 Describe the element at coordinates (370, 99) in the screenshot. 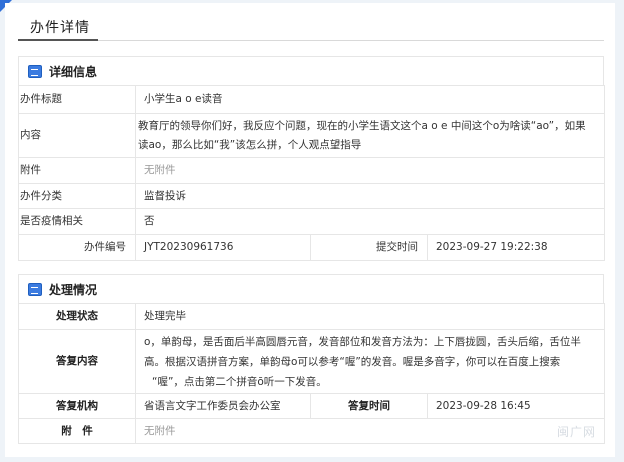

I see `title-value: 小学生a o e读音` at that location.